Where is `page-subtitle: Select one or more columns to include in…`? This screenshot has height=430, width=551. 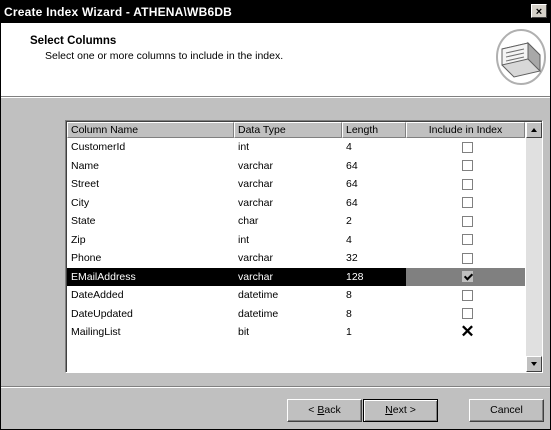 page-subtitle: Select one or more columns to include in… is located at coordinates (164, 56).